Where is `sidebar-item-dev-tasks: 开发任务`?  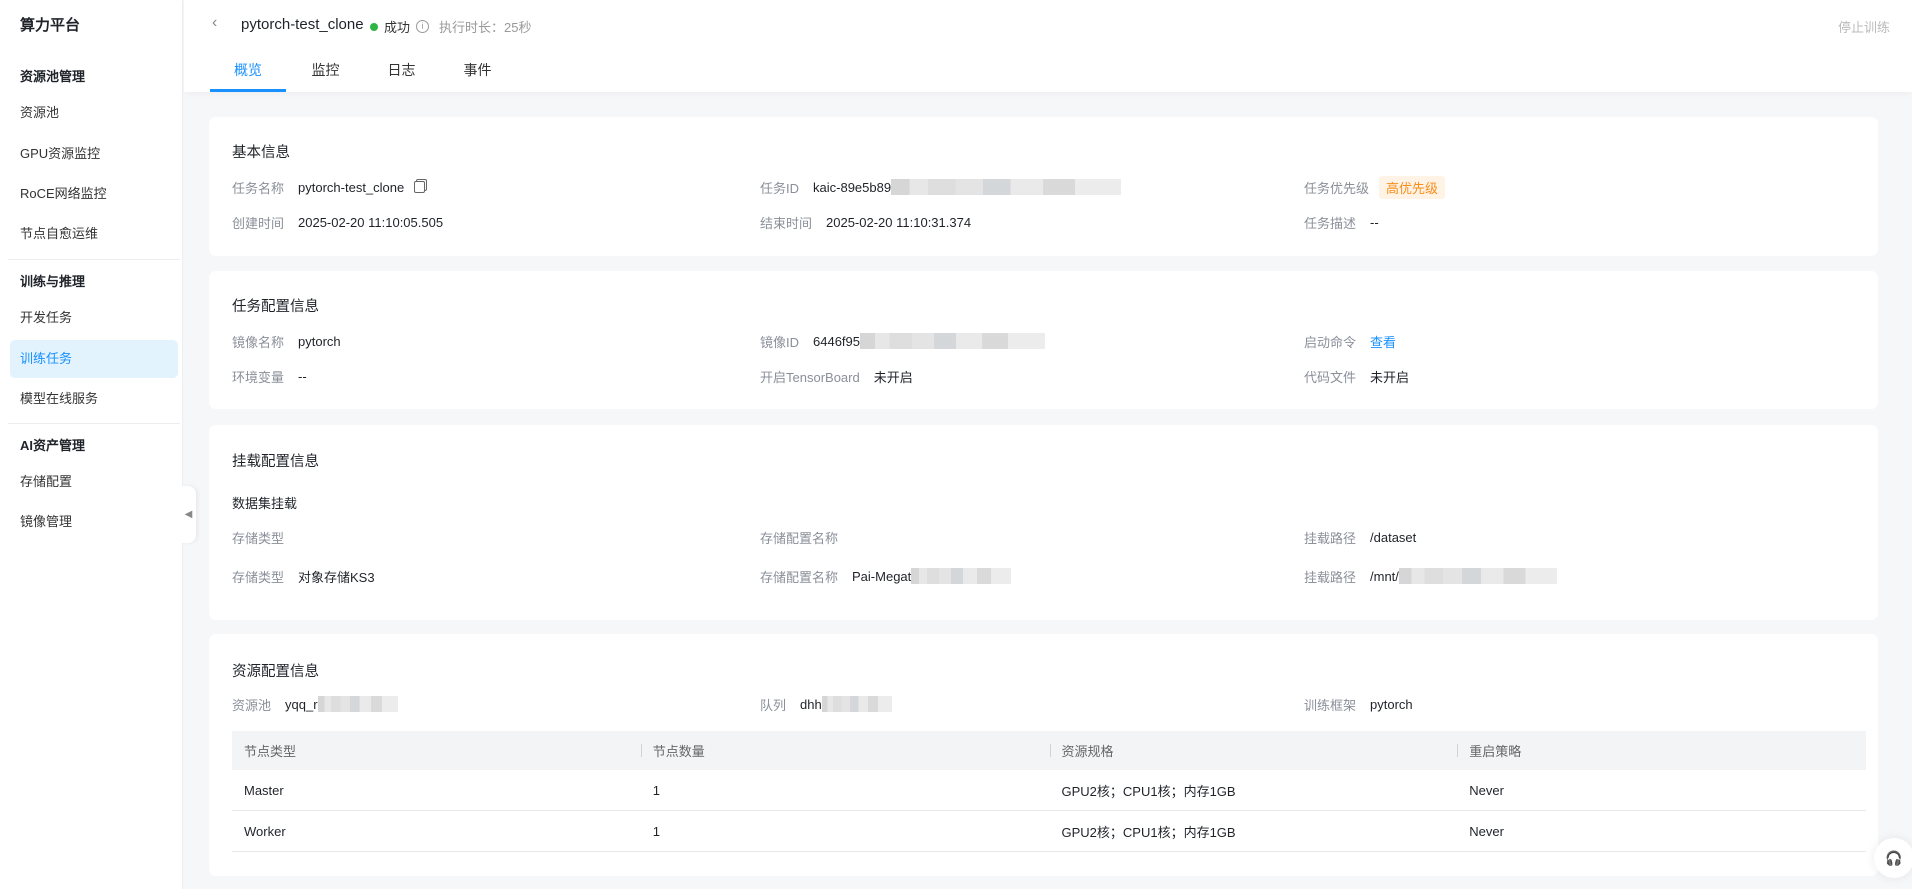
sidebar-item-dev-tasks: 开发任务 is located at coordinates (94, 318).